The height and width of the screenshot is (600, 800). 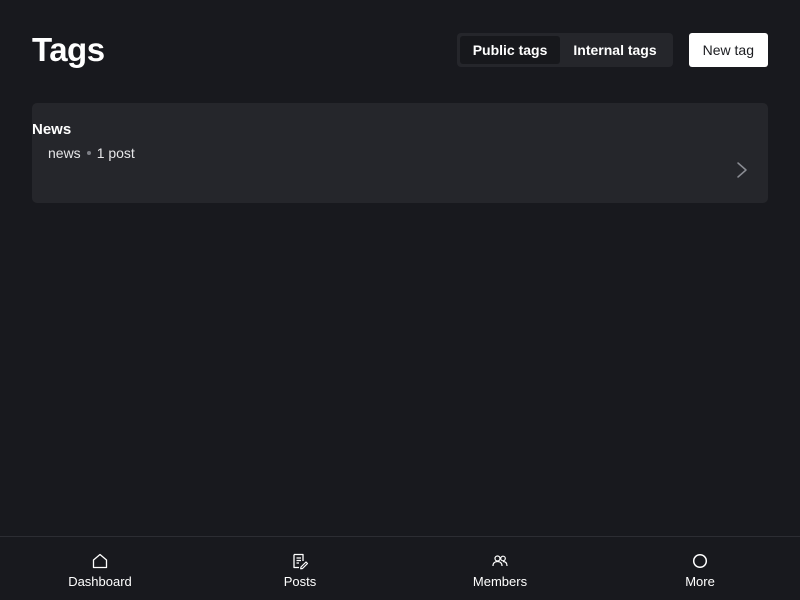 I want to click on tag-slug: news, so click(x=64, y=153).